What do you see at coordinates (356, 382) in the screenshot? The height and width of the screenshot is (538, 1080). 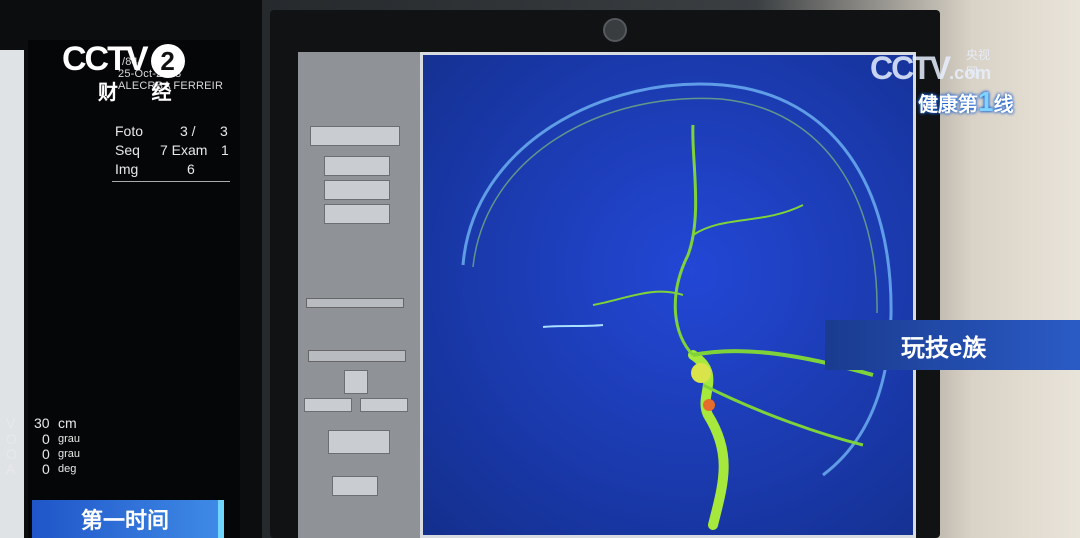 I see `panel-rotate-button` at bounding box center [356, 382].